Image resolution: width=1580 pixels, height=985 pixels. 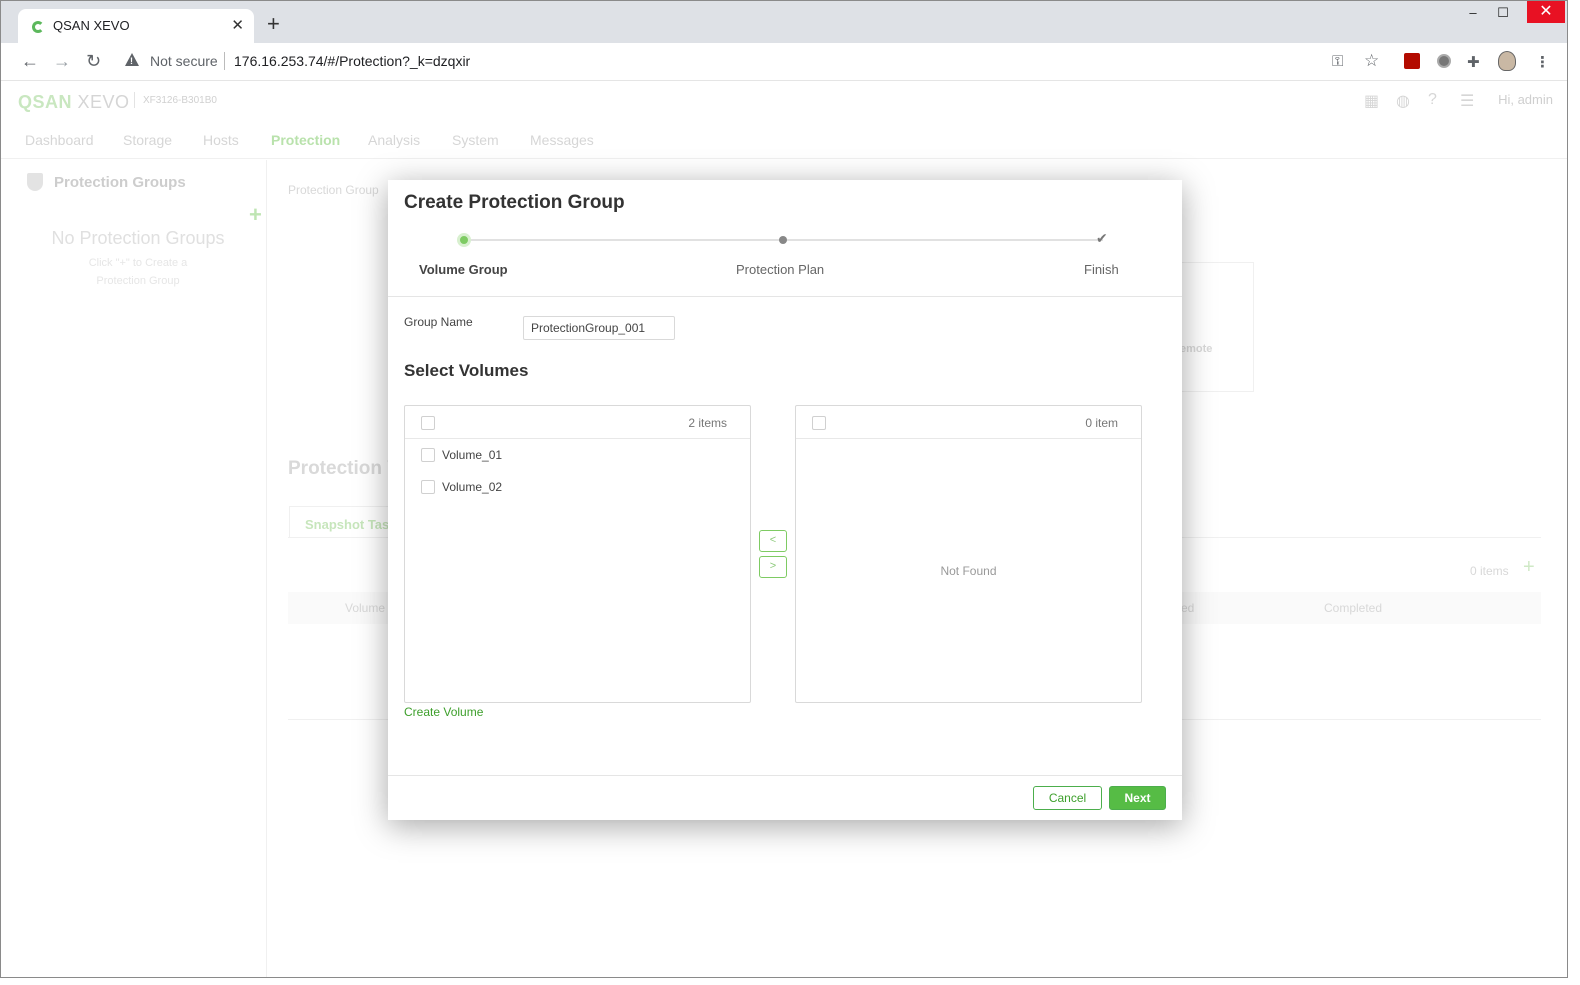 What do you see at coordinates (93, 61) in the screenshot?
I see `reload-icon: ↻` at bounding box center [93, 61].